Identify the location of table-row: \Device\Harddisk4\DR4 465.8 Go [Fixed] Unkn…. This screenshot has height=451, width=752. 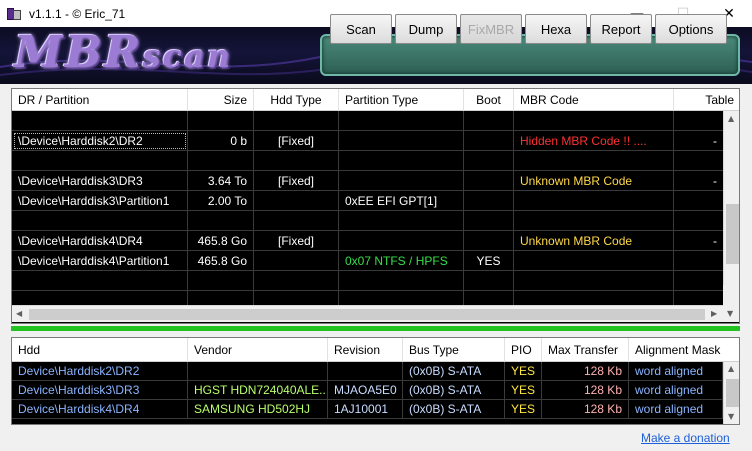
(375, 241).